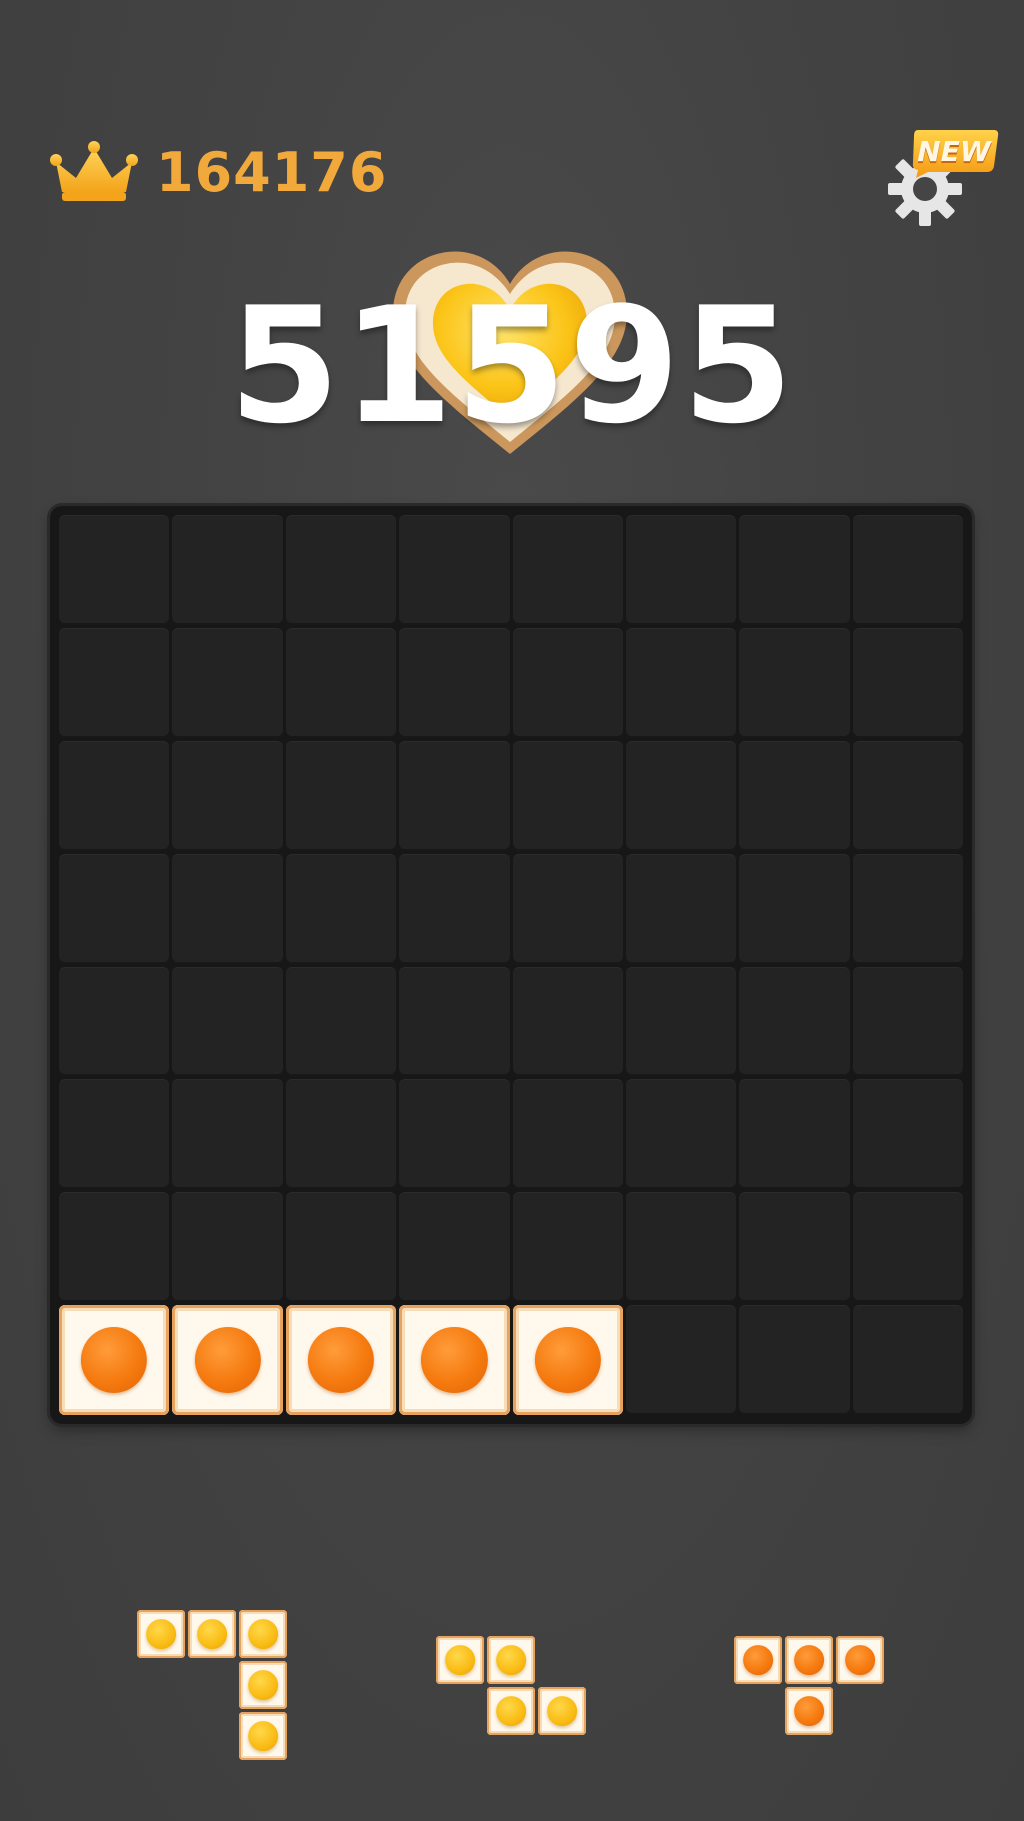 The image size is (1024, 1821). Describe the element at coordinates (954, 151) in the screenshot. I see `new-badge-label: NEW` at that location.